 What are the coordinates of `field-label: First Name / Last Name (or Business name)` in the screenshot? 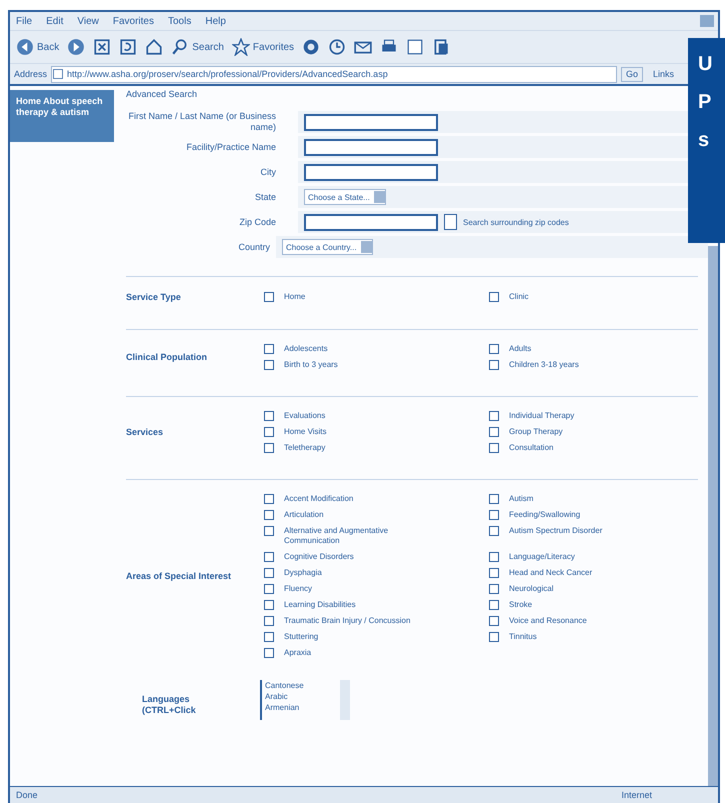 It's located at (202, 122).